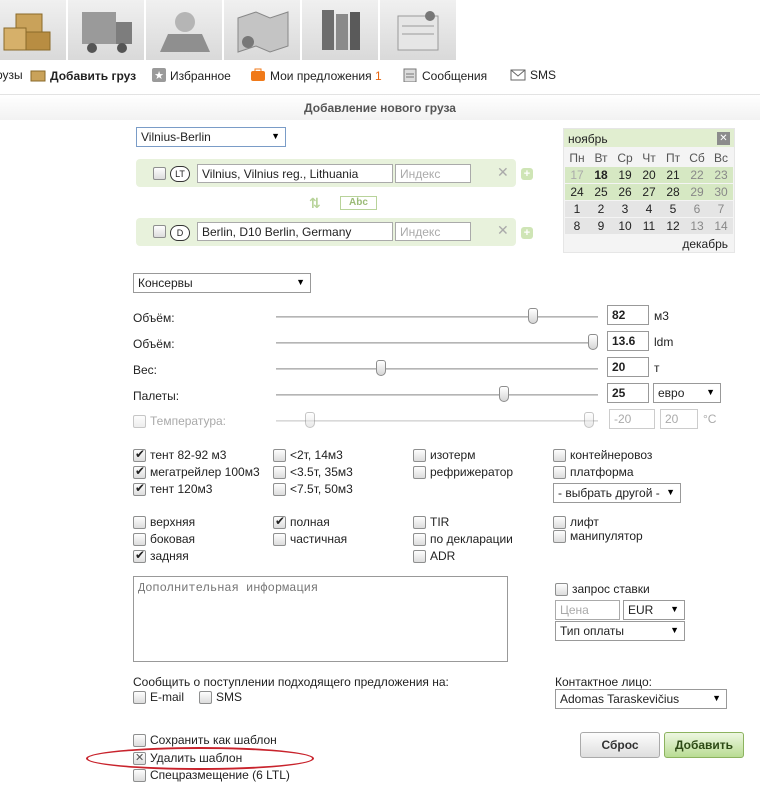  What do you see at coordinates (625, 209) in the screenshot?
I see `calendar-day: 3` at bounding box center [625, 209].